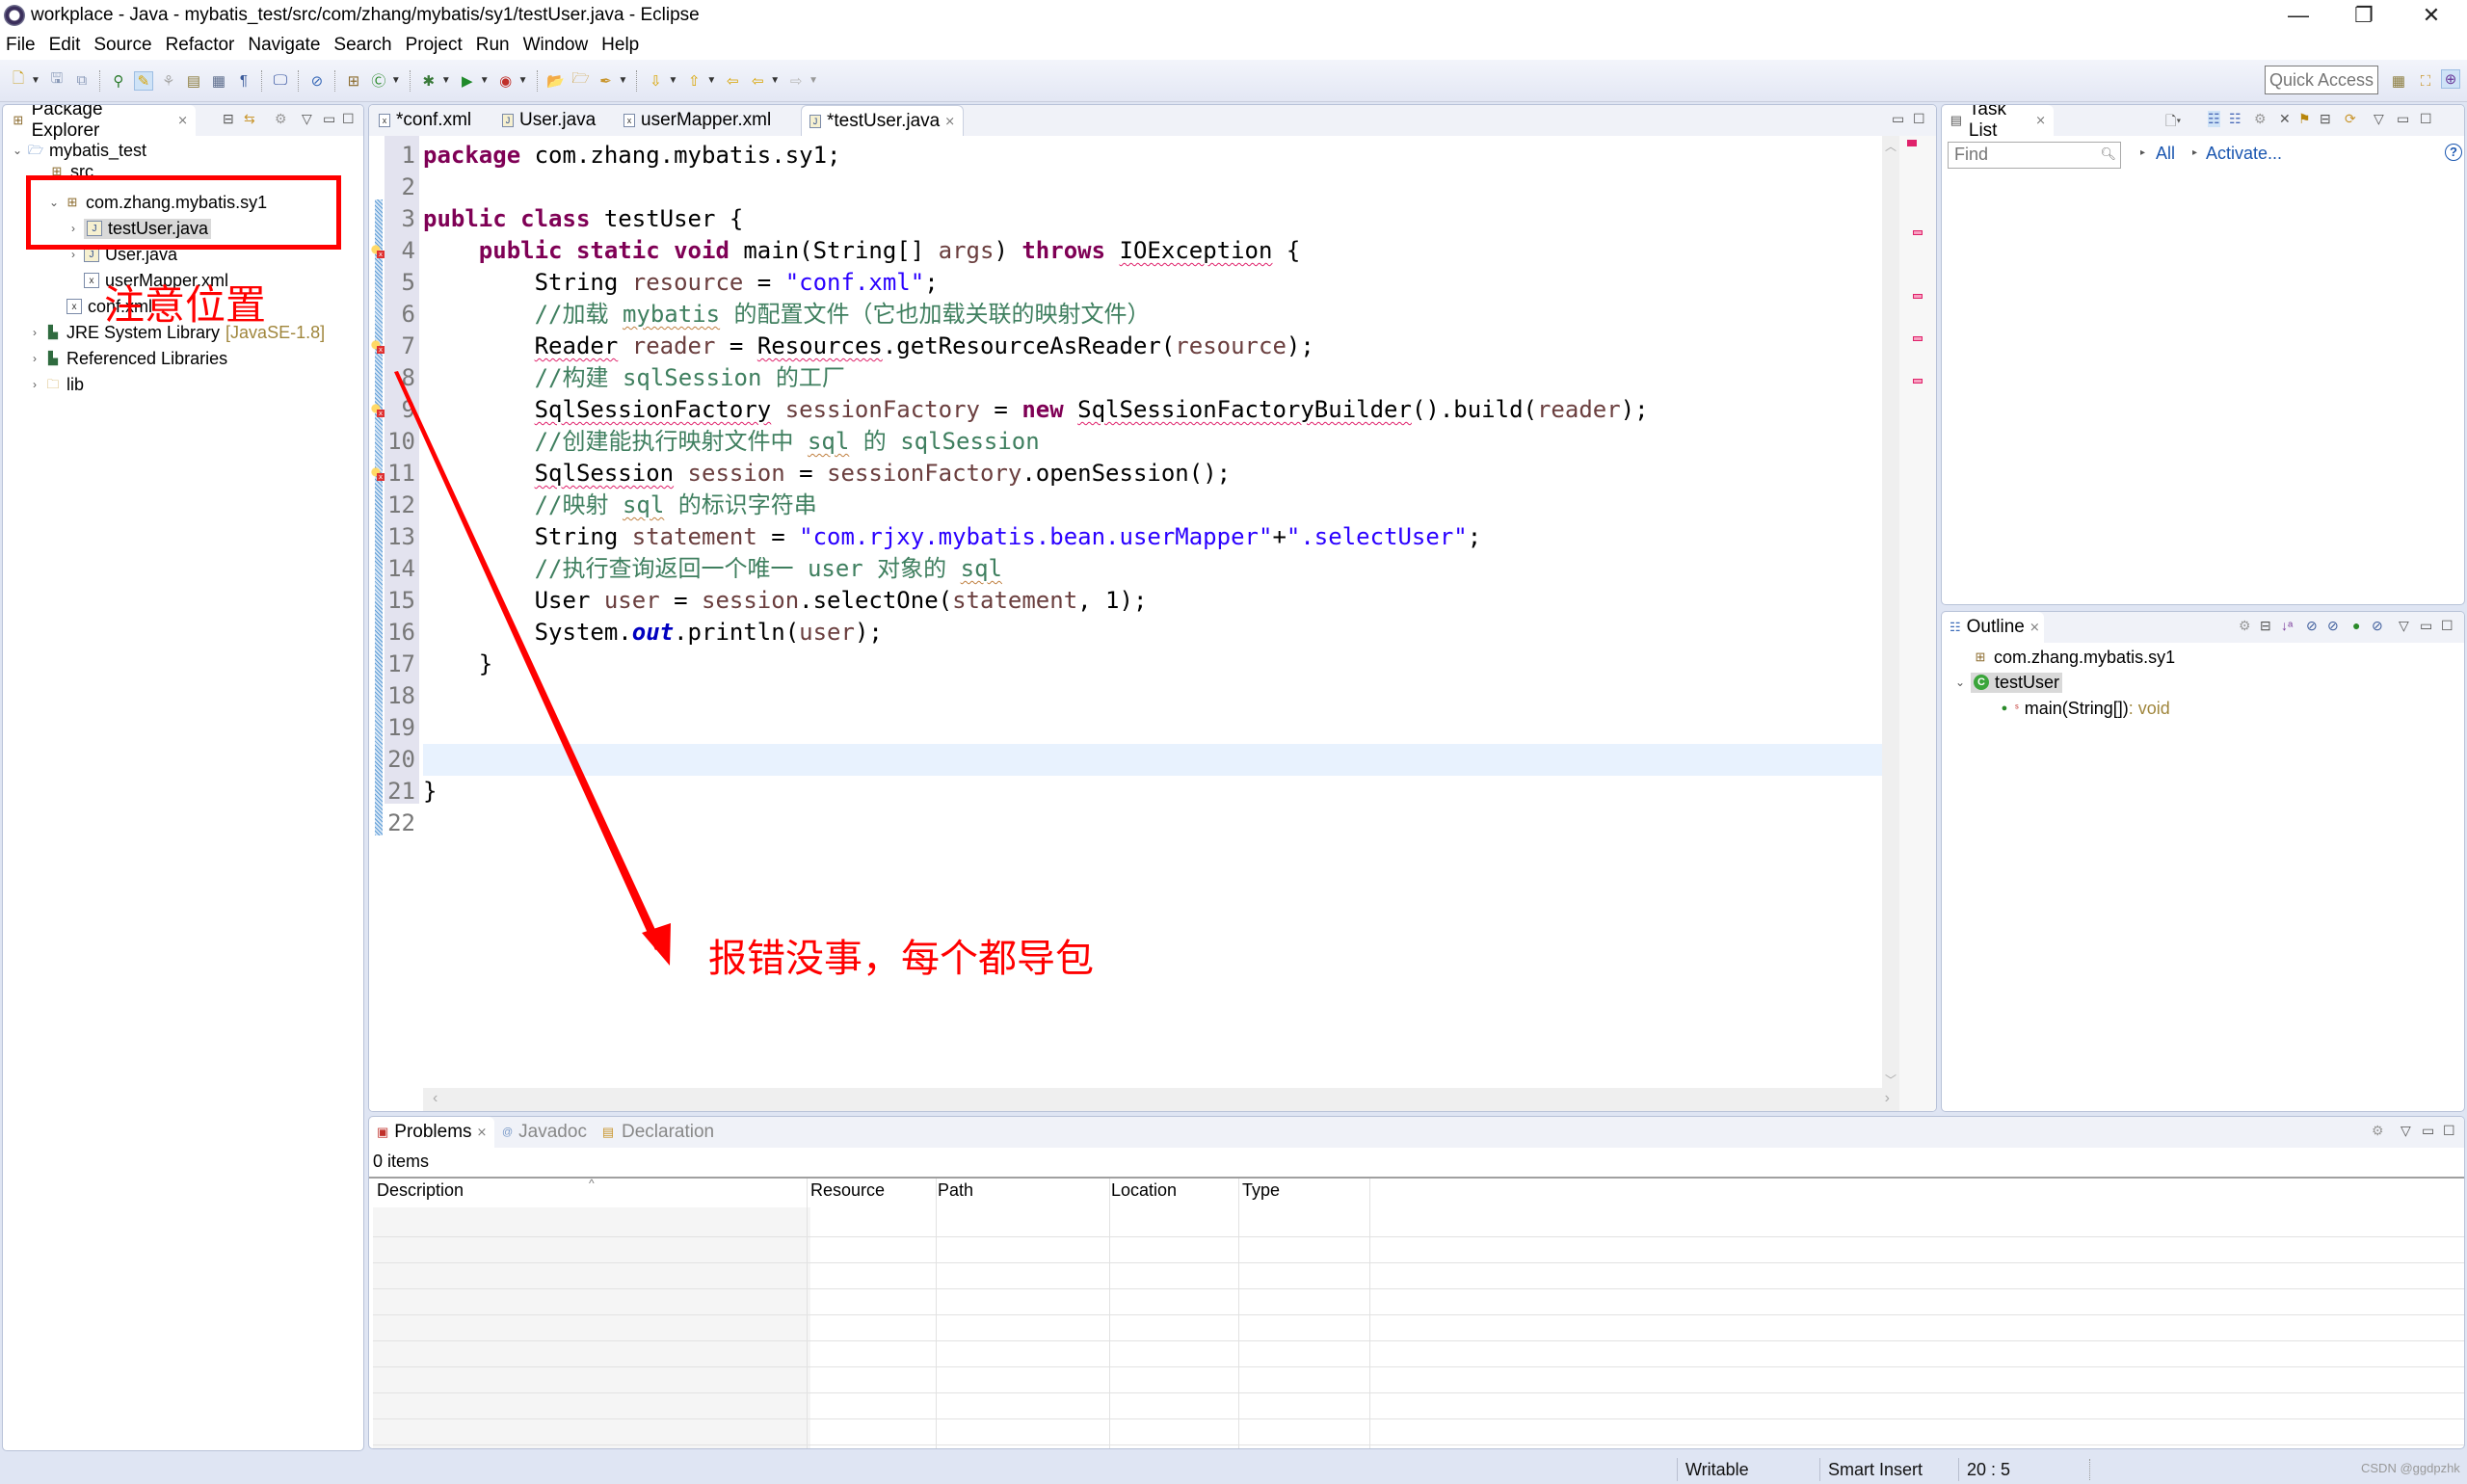 Image resolution: width=2467 pixels, height=1484 pixels. Describe the element at coordinates (949, 121) in the screenshot. I see `close-tab-icon: ⨯` at that location.